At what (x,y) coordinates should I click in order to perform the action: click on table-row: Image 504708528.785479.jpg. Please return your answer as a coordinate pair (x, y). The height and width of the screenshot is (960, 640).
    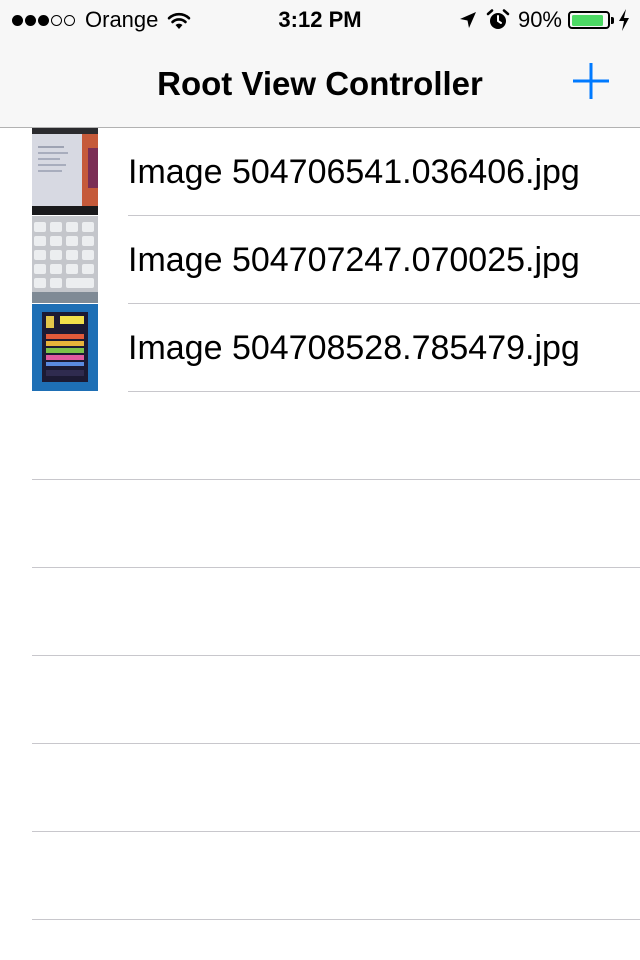
    Looking at the image, I should click on (320, 348).